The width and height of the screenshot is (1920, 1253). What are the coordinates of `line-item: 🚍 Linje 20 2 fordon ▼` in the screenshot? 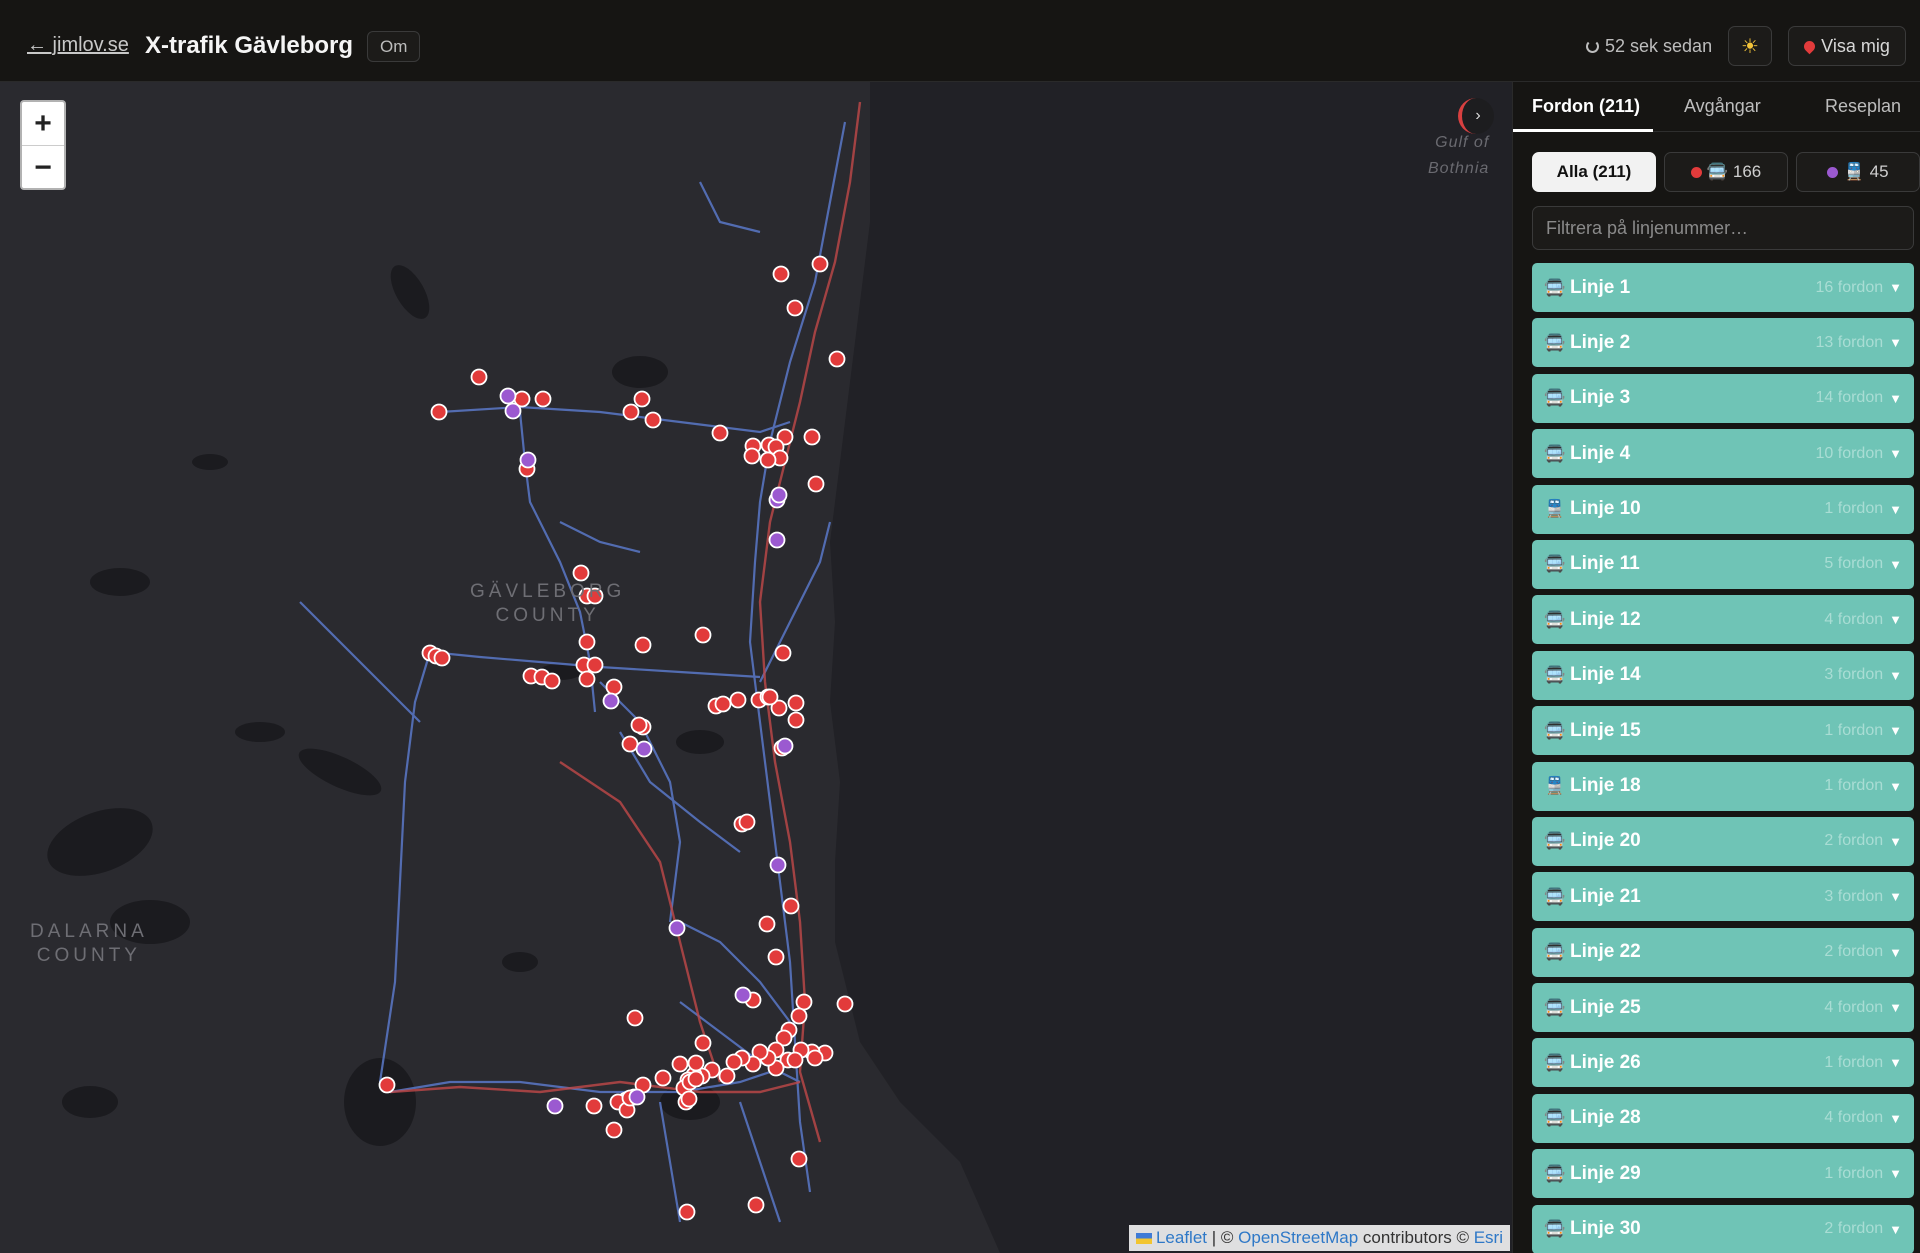 It's located at (1723, 841).